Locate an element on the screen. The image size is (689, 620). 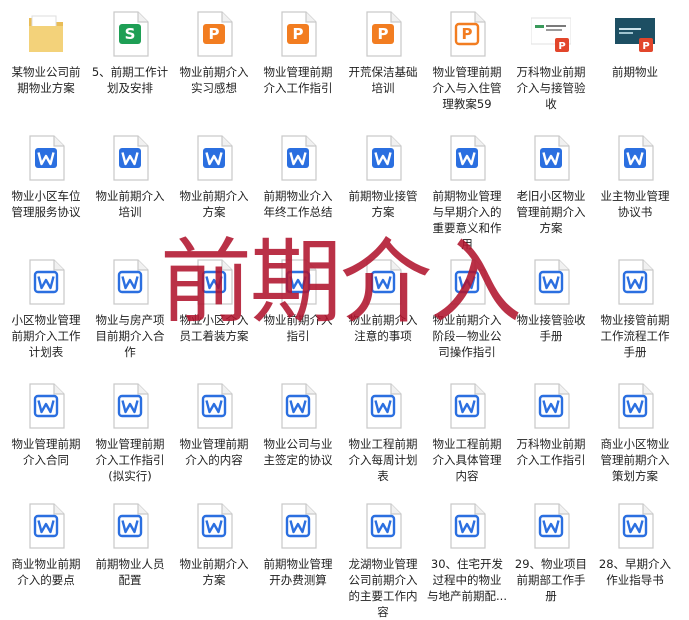
file-label: 前期物业接管方案 is located at coordinates (383, 204).